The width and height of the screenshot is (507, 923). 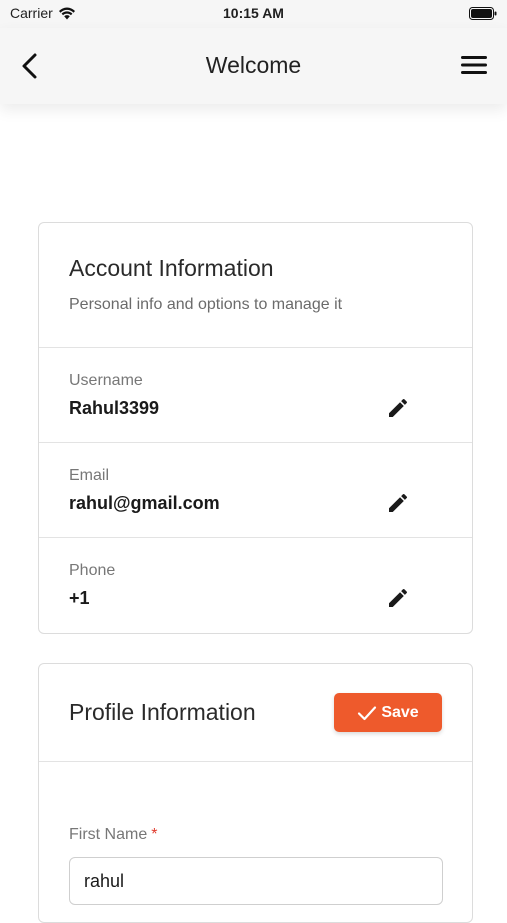 I want to click on profile-card-title: Profile Information, so click(x=162, y=712).